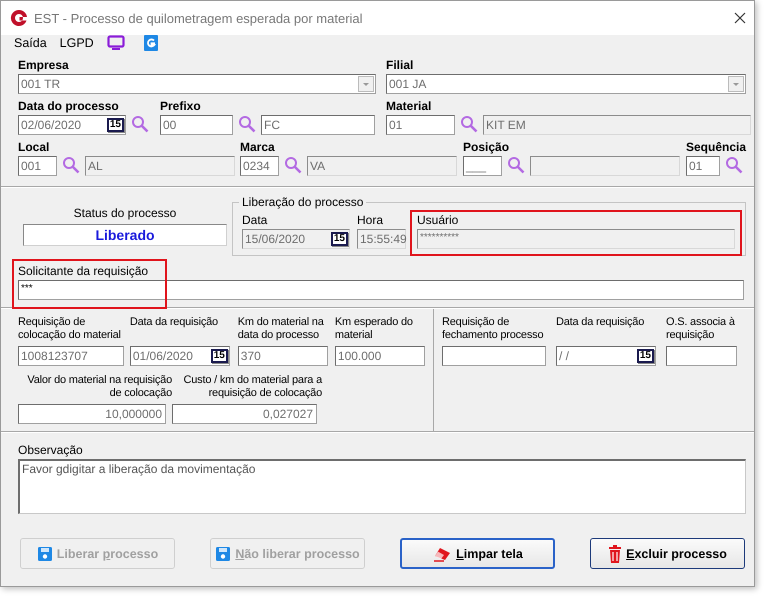 This screenshot has height=596, width=765. Describe the element at coordinates (318, 125) in the screenshot. I see `description-field: FC` at that location.